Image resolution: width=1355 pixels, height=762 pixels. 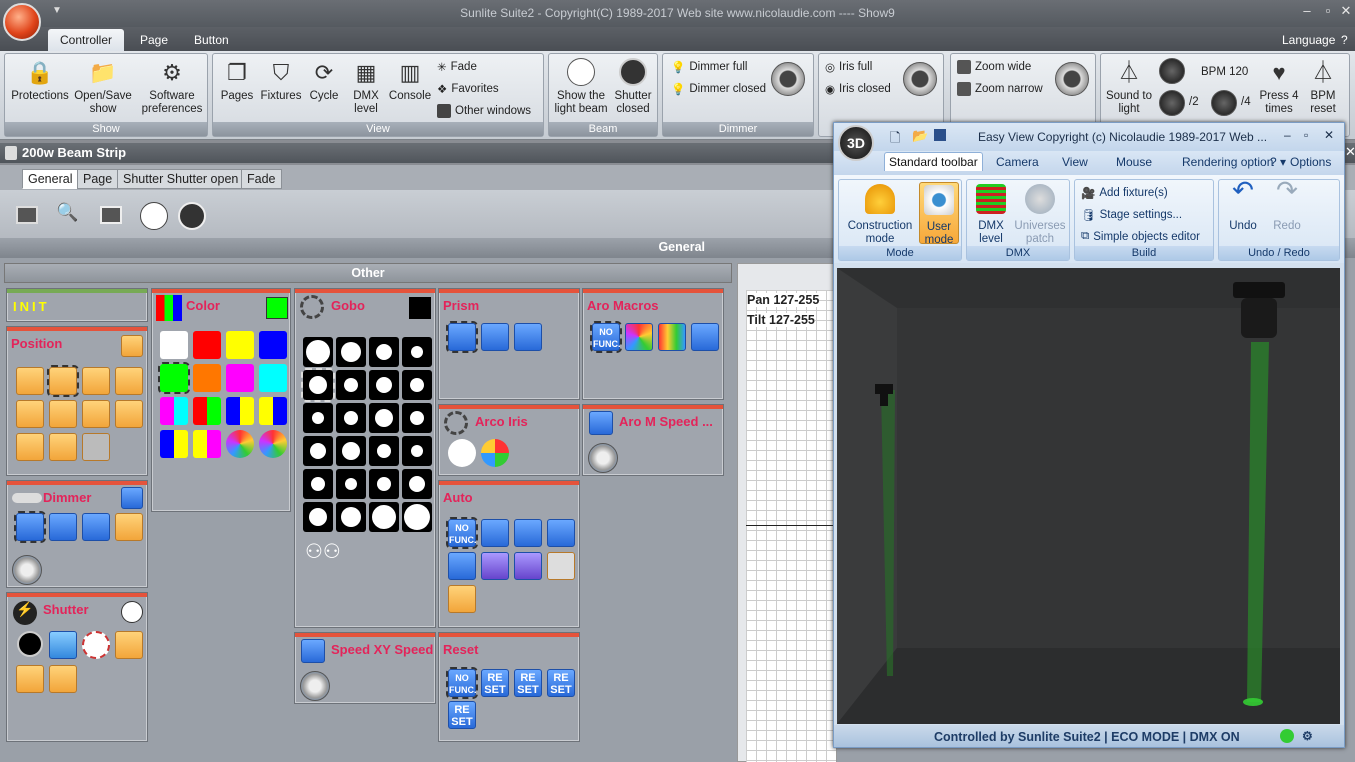 I want to click on tab-controller: Controller, so click(x=86, y=40).